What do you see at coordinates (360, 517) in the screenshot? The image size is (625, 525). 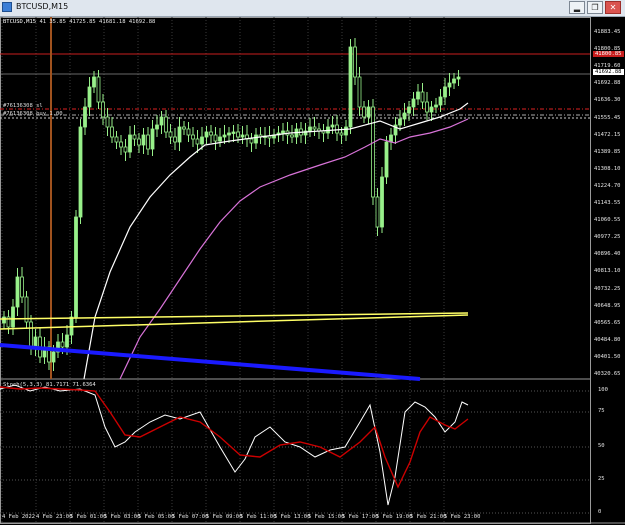 I see `time-axis-label: 5 Feb 17:00` at bounding box center [360, 517].